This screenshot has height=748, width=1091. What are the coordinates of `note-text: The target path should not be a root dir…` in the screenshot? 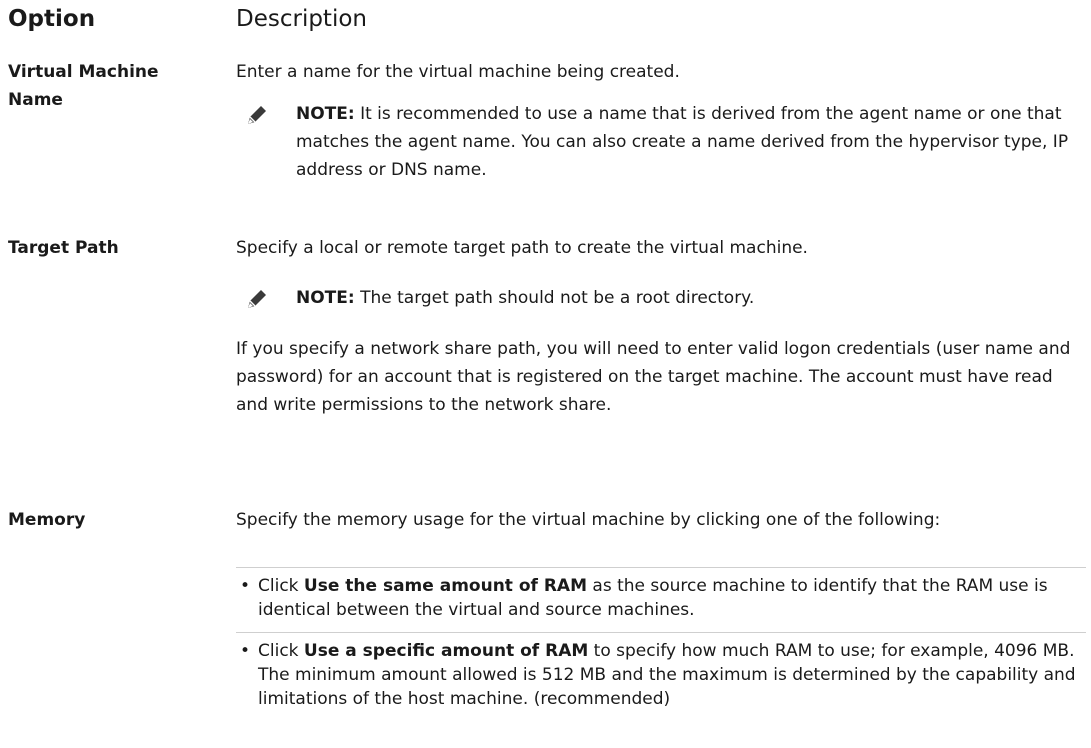 It's located at (554, 298).